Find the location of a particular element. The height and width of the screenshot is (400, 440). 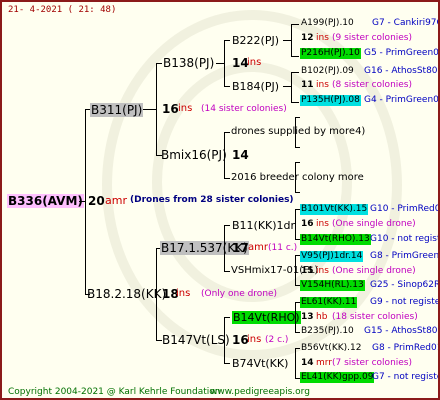

gen4-5-code: ins is located at coordinates (322, 85).